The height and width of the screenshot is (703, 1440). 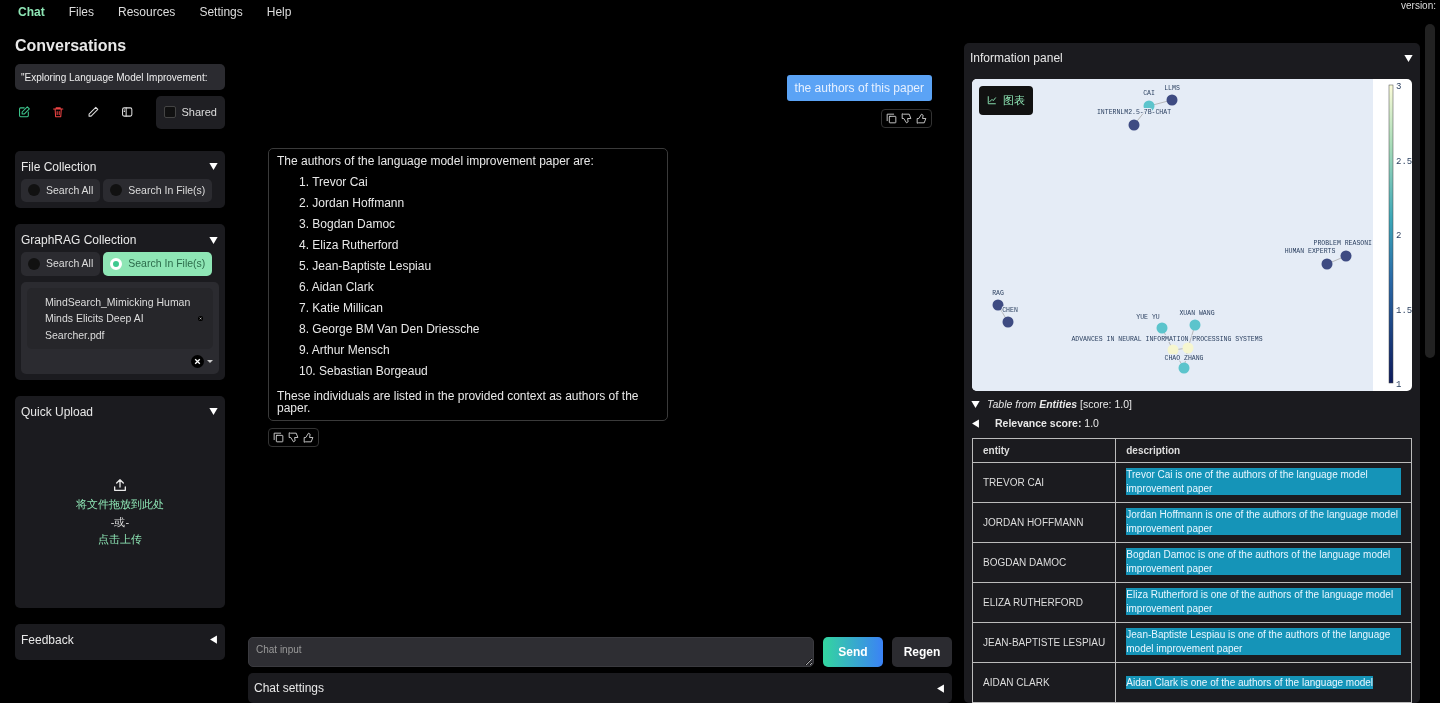 I want to click on colorbar-tick: 2, so click(x=1399, y=236).